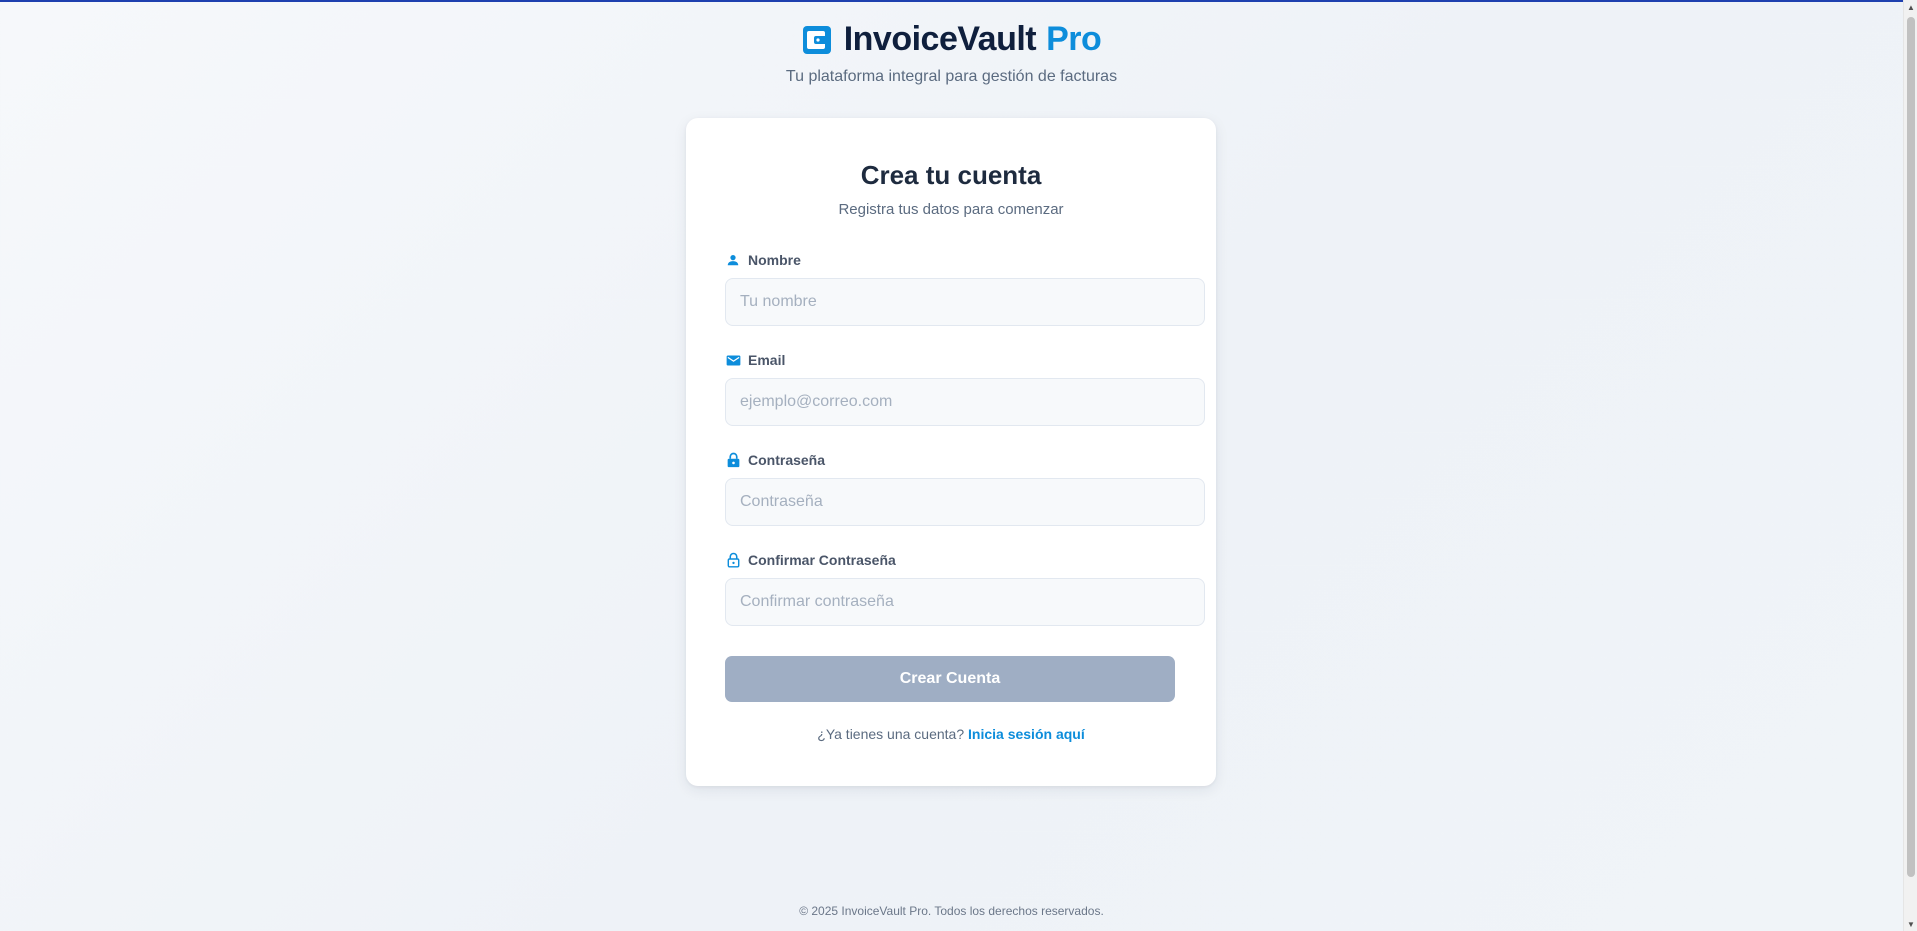 The width and height of the screenshot is (1917, 931). Describe the element at coordinates (817, 40) in the screenshot. I see `wallet-icon` at that location.